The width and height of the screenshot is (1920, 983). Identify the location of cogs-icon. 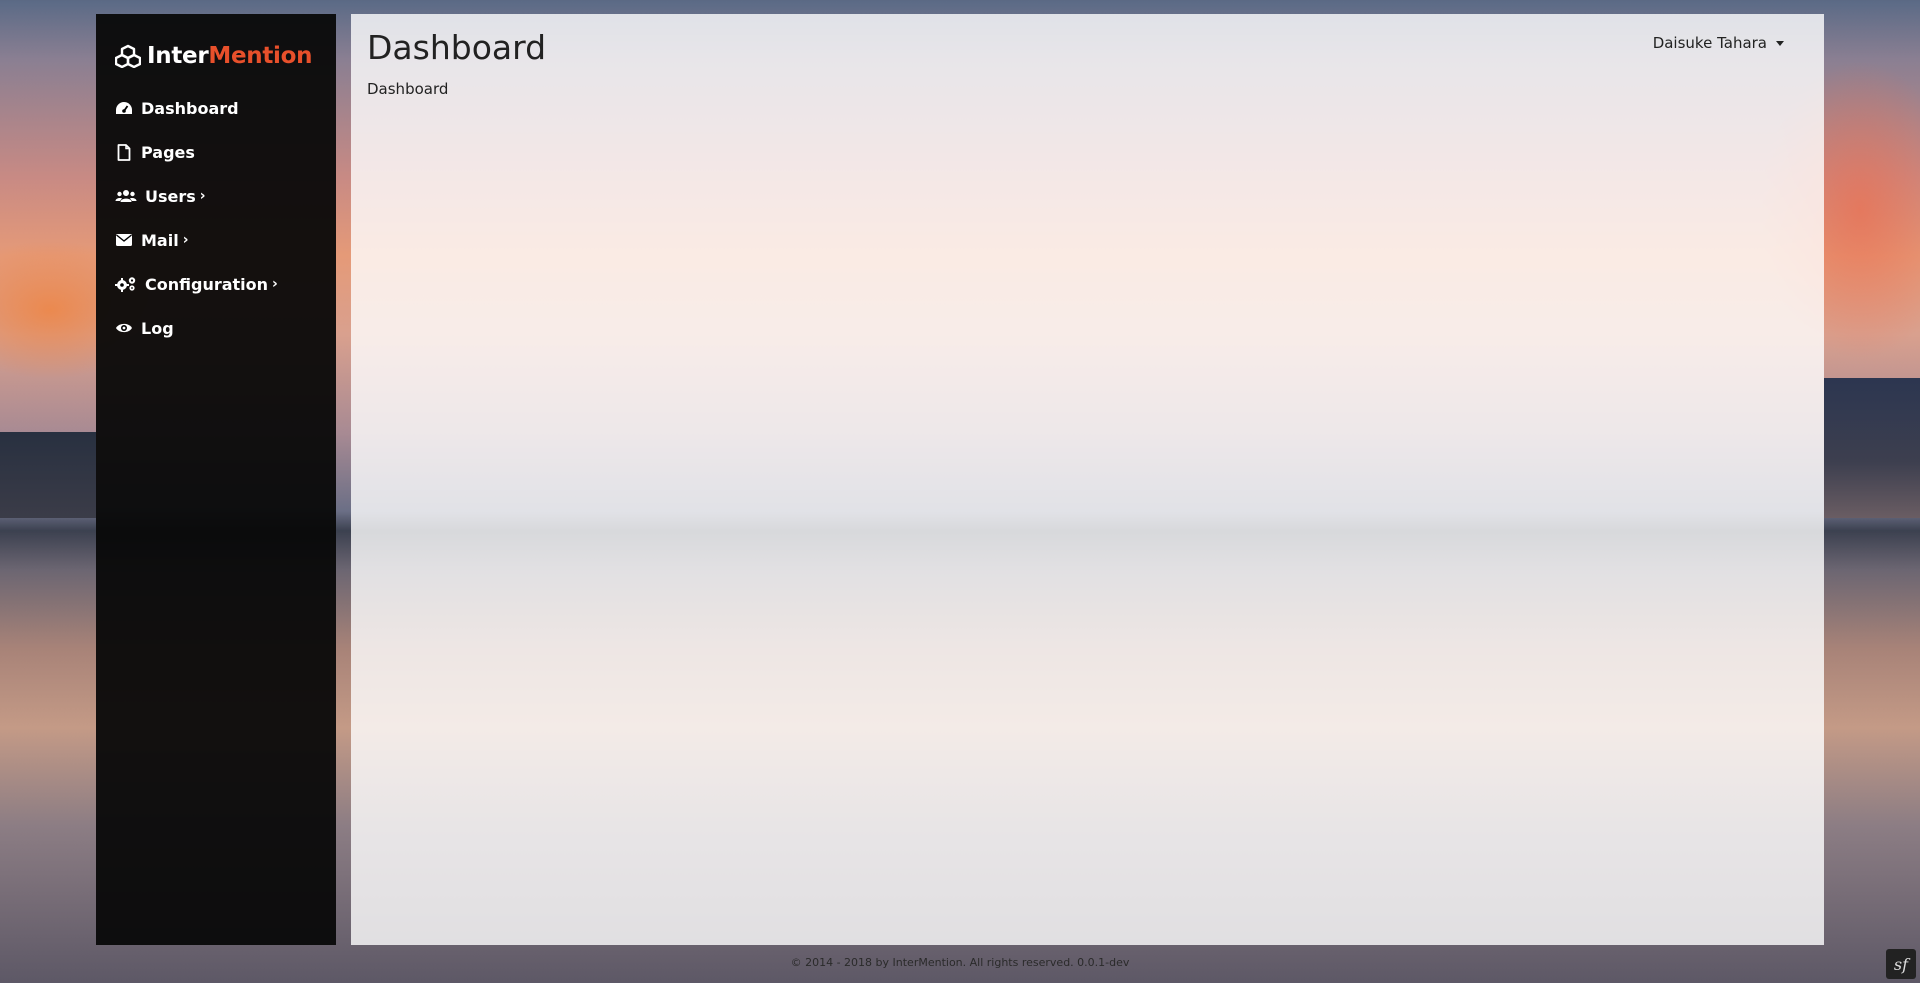
(126, 284).